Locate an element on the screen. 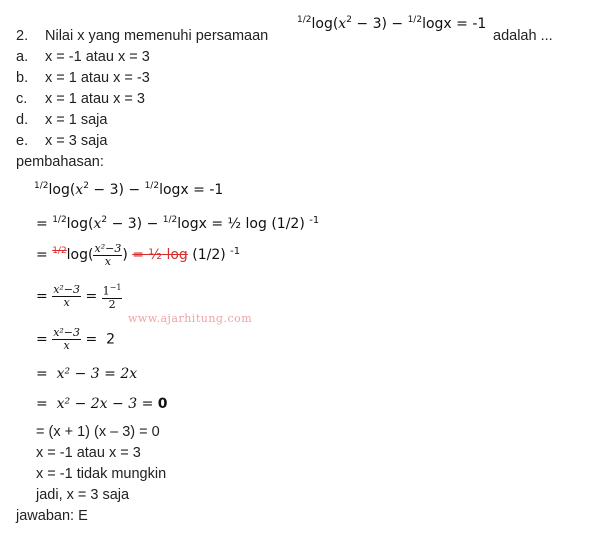 The image size is (613, 536). step-6: = x² − 3 = 2x is located at coordinates (87, 374).